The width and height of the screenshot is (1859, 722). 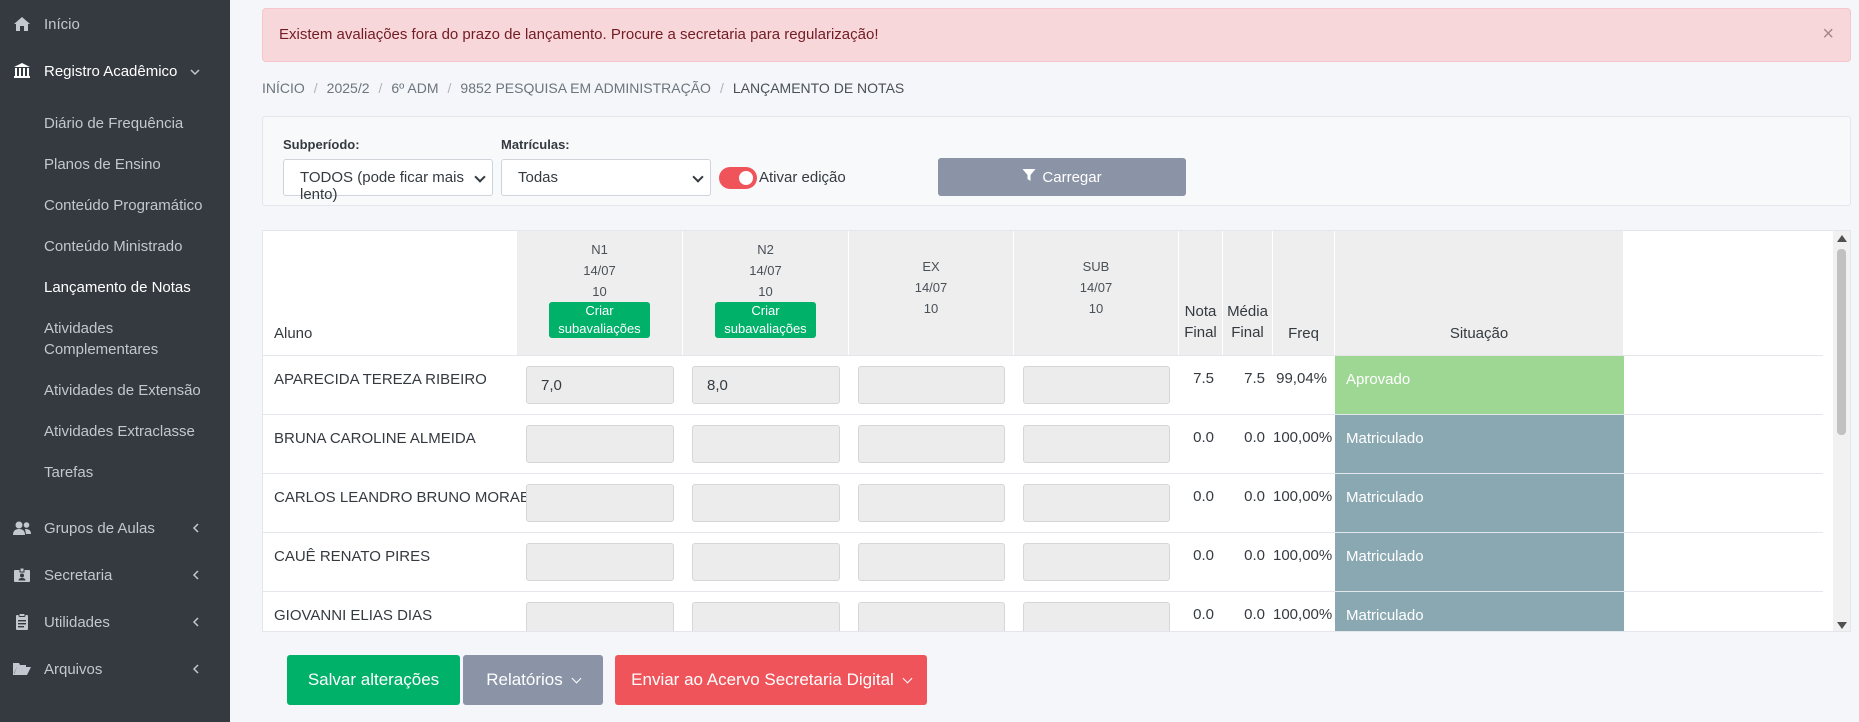 I want to click on nav-item-inicio: Início, so click(x=115, y=24).